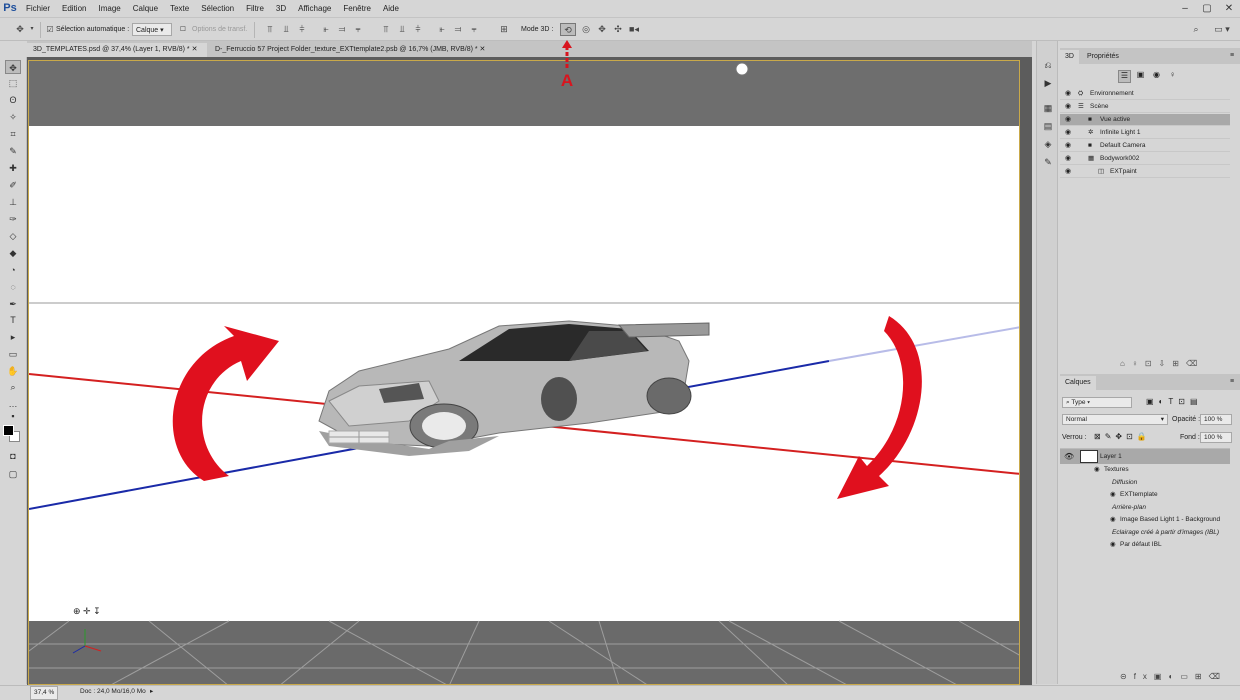 The image size is (1240, 700). I want to click on scene-item: ◉ ▦ Bodywork002, so click(1145, 159).